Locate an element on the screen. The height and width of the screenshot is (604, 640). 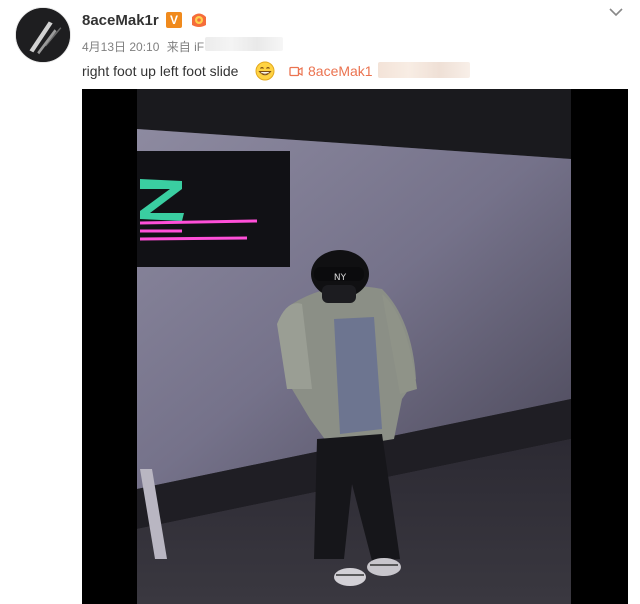
redacted-source is located at coordinates (244, 44).